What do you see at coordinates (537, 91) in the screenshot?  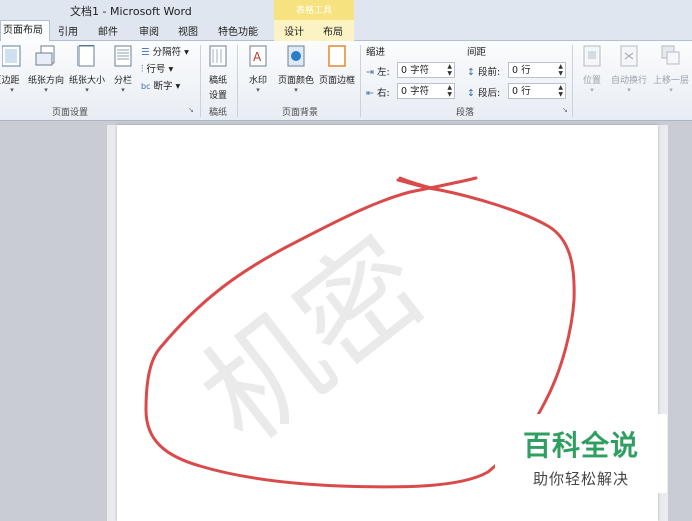 I see `space-after-input: 0 行 ▲ ▼` at bounding box center [537, 91].